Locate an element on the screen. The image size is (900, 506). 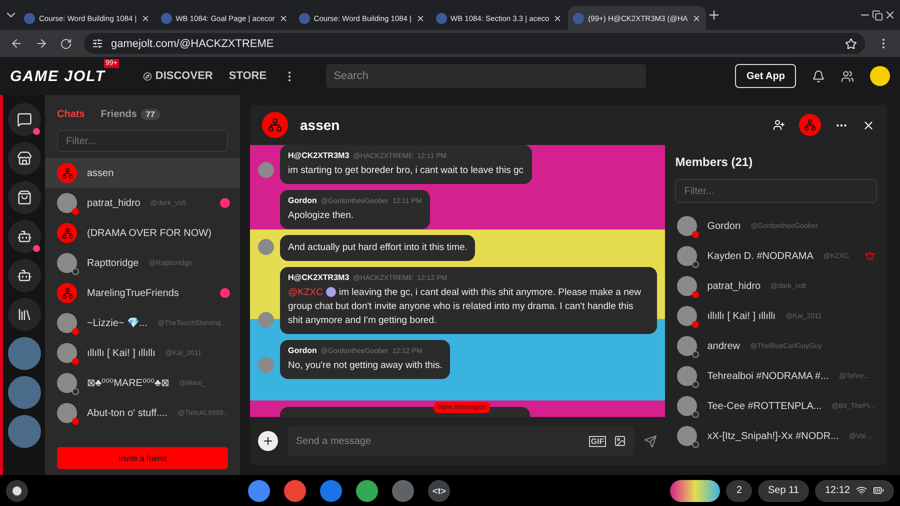
member-name: Gordon is located at coordinates (724, 226).